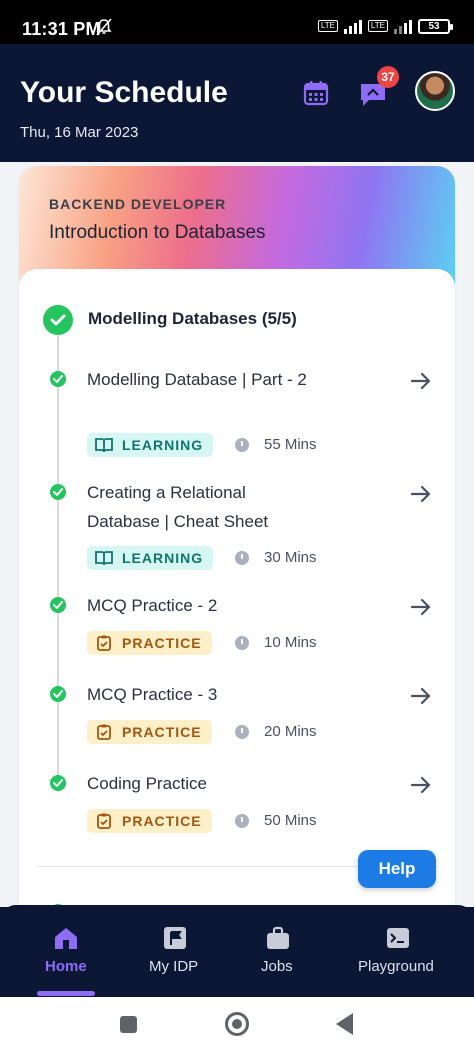  I want to click on status-bar: 11:31 PM LTE LTE 53, so click(237, 22).